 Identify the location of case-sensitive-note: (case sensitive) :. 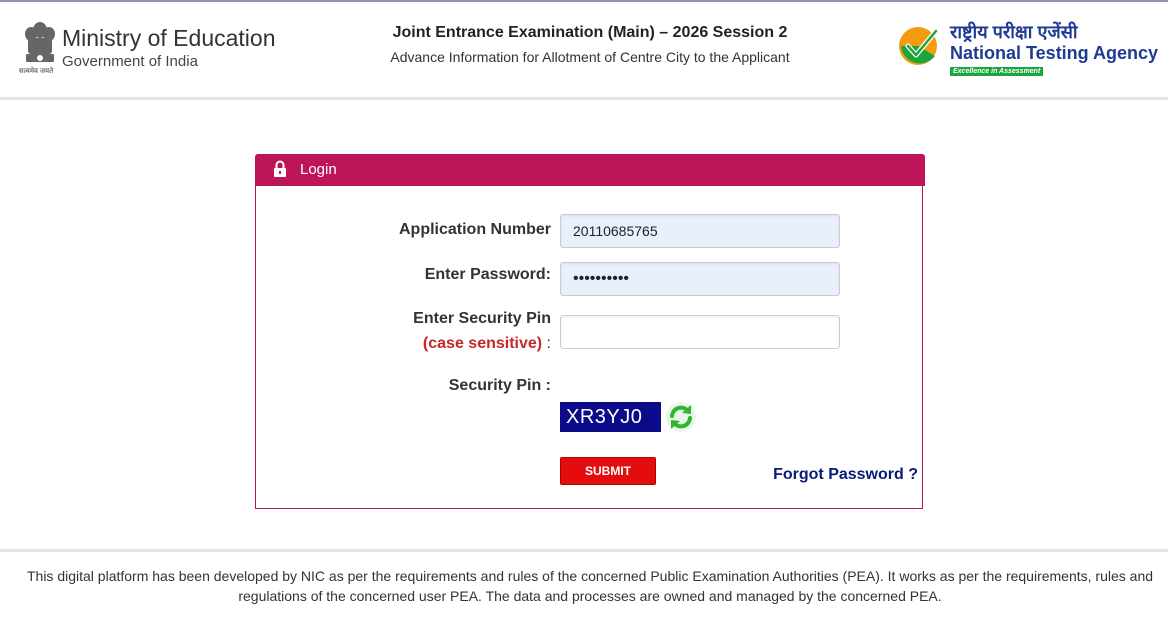
(487, 344).